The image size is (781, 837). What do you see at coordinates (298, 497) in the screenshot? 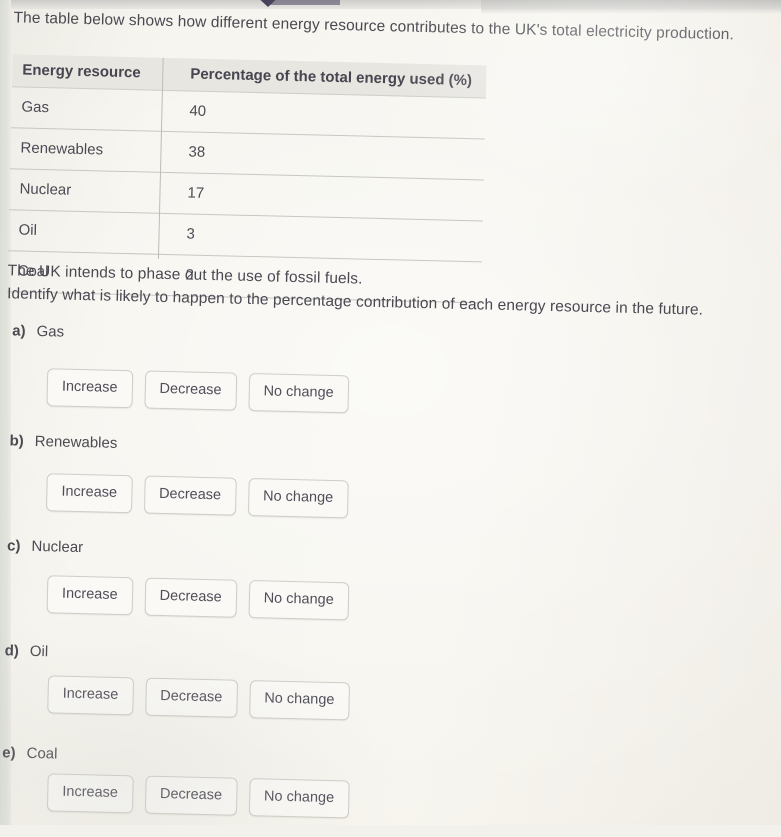
I see `part-b-no-change-button: No change` at bounding box center [298, 497].